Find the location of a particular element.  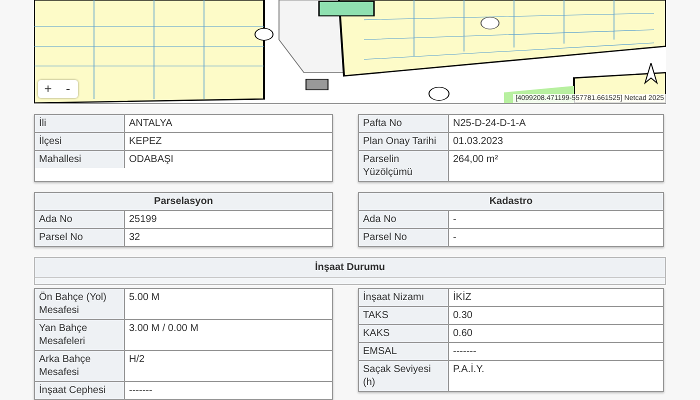

field-value: 32 is located at coordinates (228, 237).